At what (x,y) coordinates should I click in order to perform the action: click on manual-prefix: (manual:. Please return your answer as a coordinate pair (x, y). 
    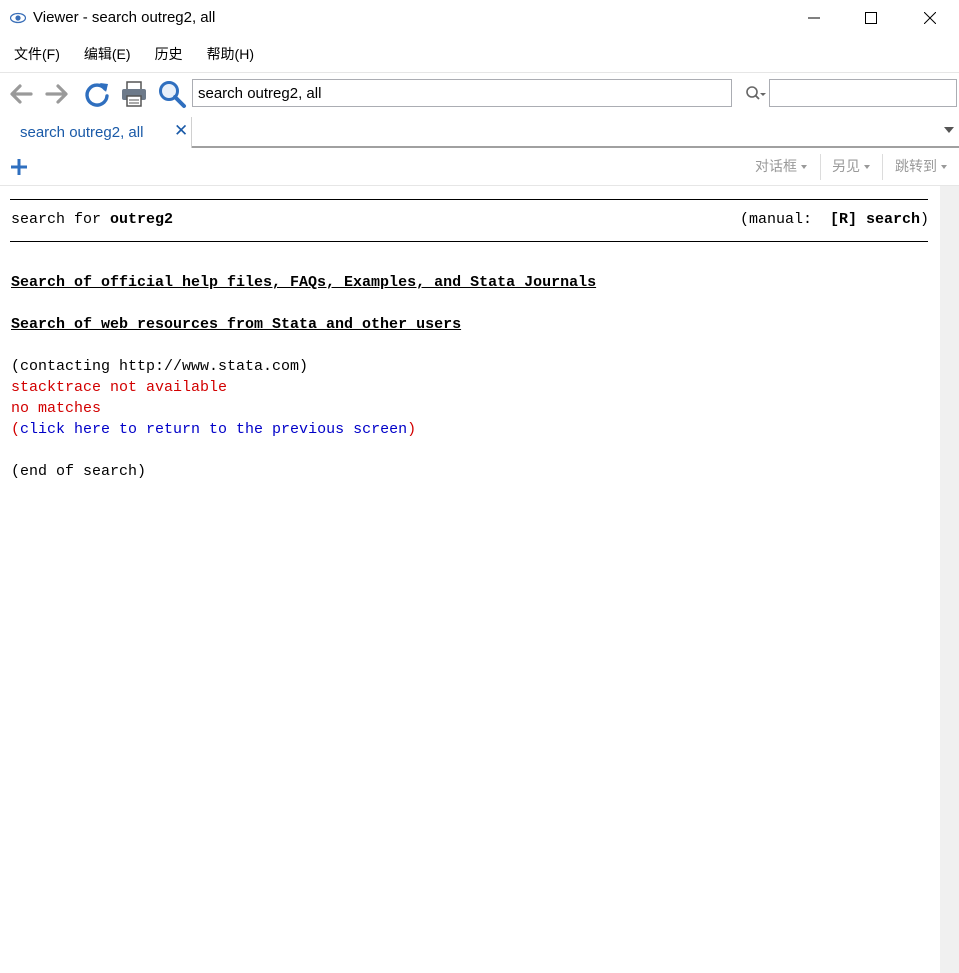
    Looking at the image, I should click on (785, 219).